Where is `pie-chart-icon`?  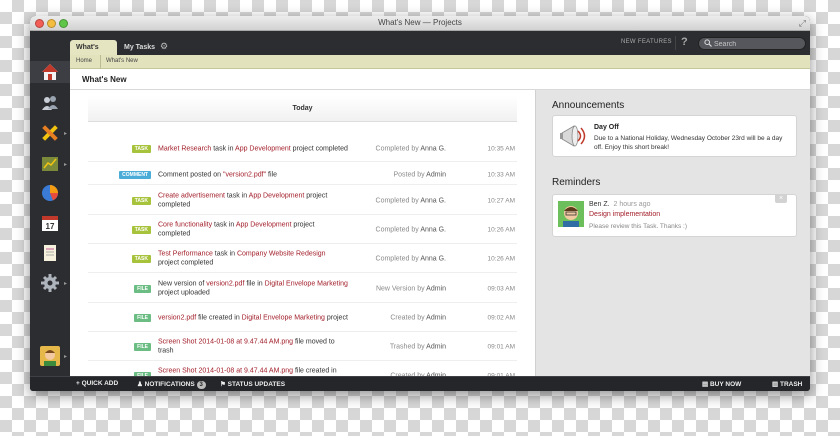 pie-chart-icon is located at coordinates (50, 193).